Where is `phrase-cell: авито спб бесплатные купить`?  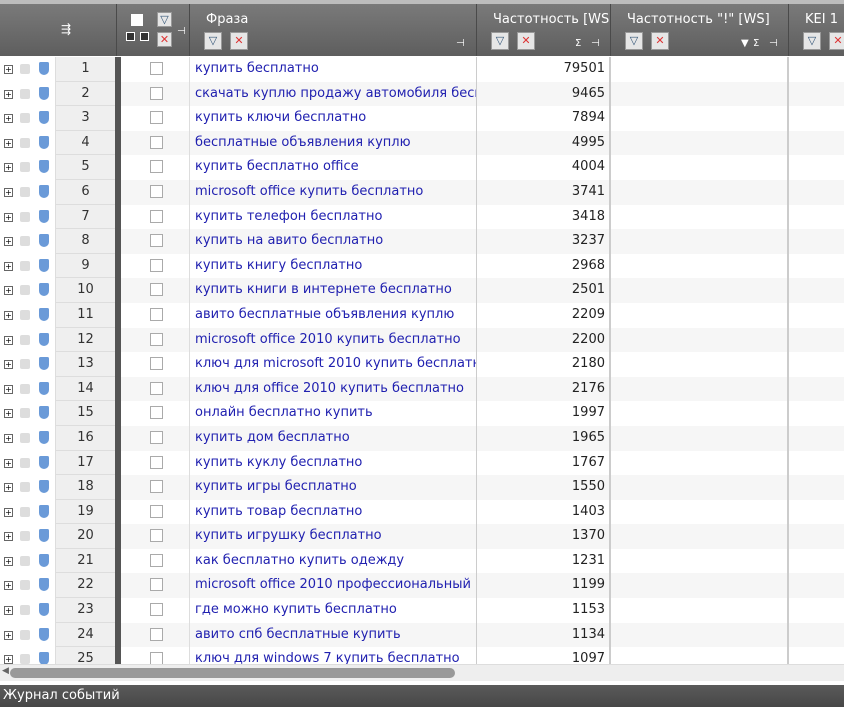
phrase-cell: авито спб бесплатные купить is located at coordinates (333, 635).